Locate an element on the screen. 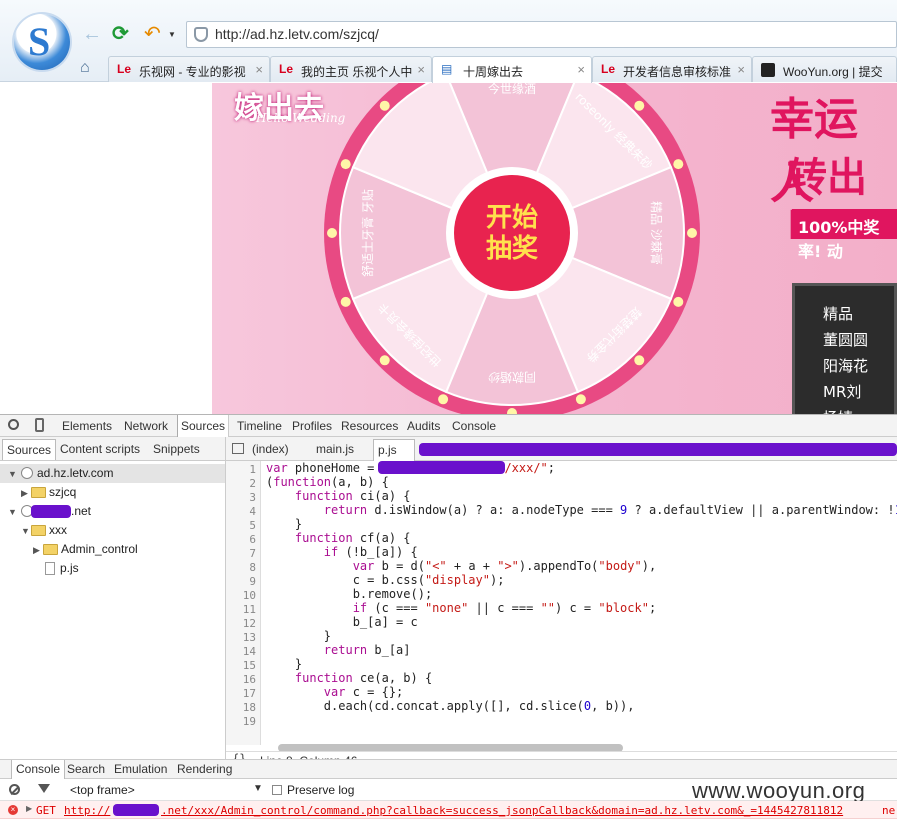 The height and width of the screenshot is (822, 897). toggle-navigator-icon is located at coordinates (238, 448).